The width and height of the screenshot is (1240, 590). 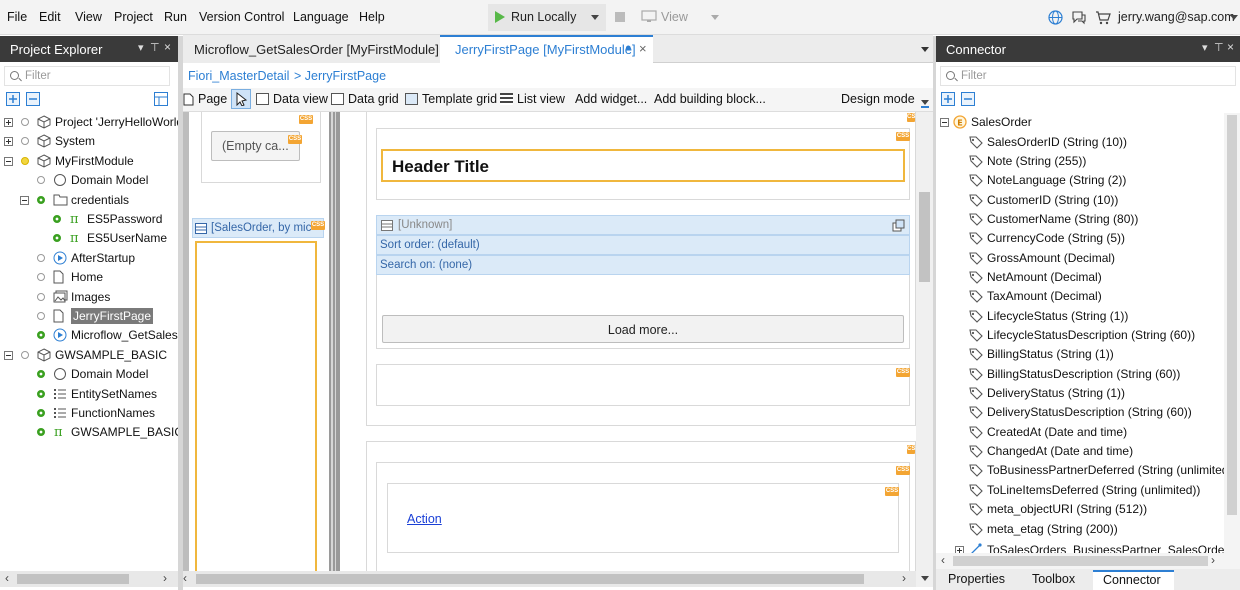 What do you see at coordinates (643, 265) in the screenshot?
I see `search-on-row: Search on: (none)` at bounding box center [643, 265].